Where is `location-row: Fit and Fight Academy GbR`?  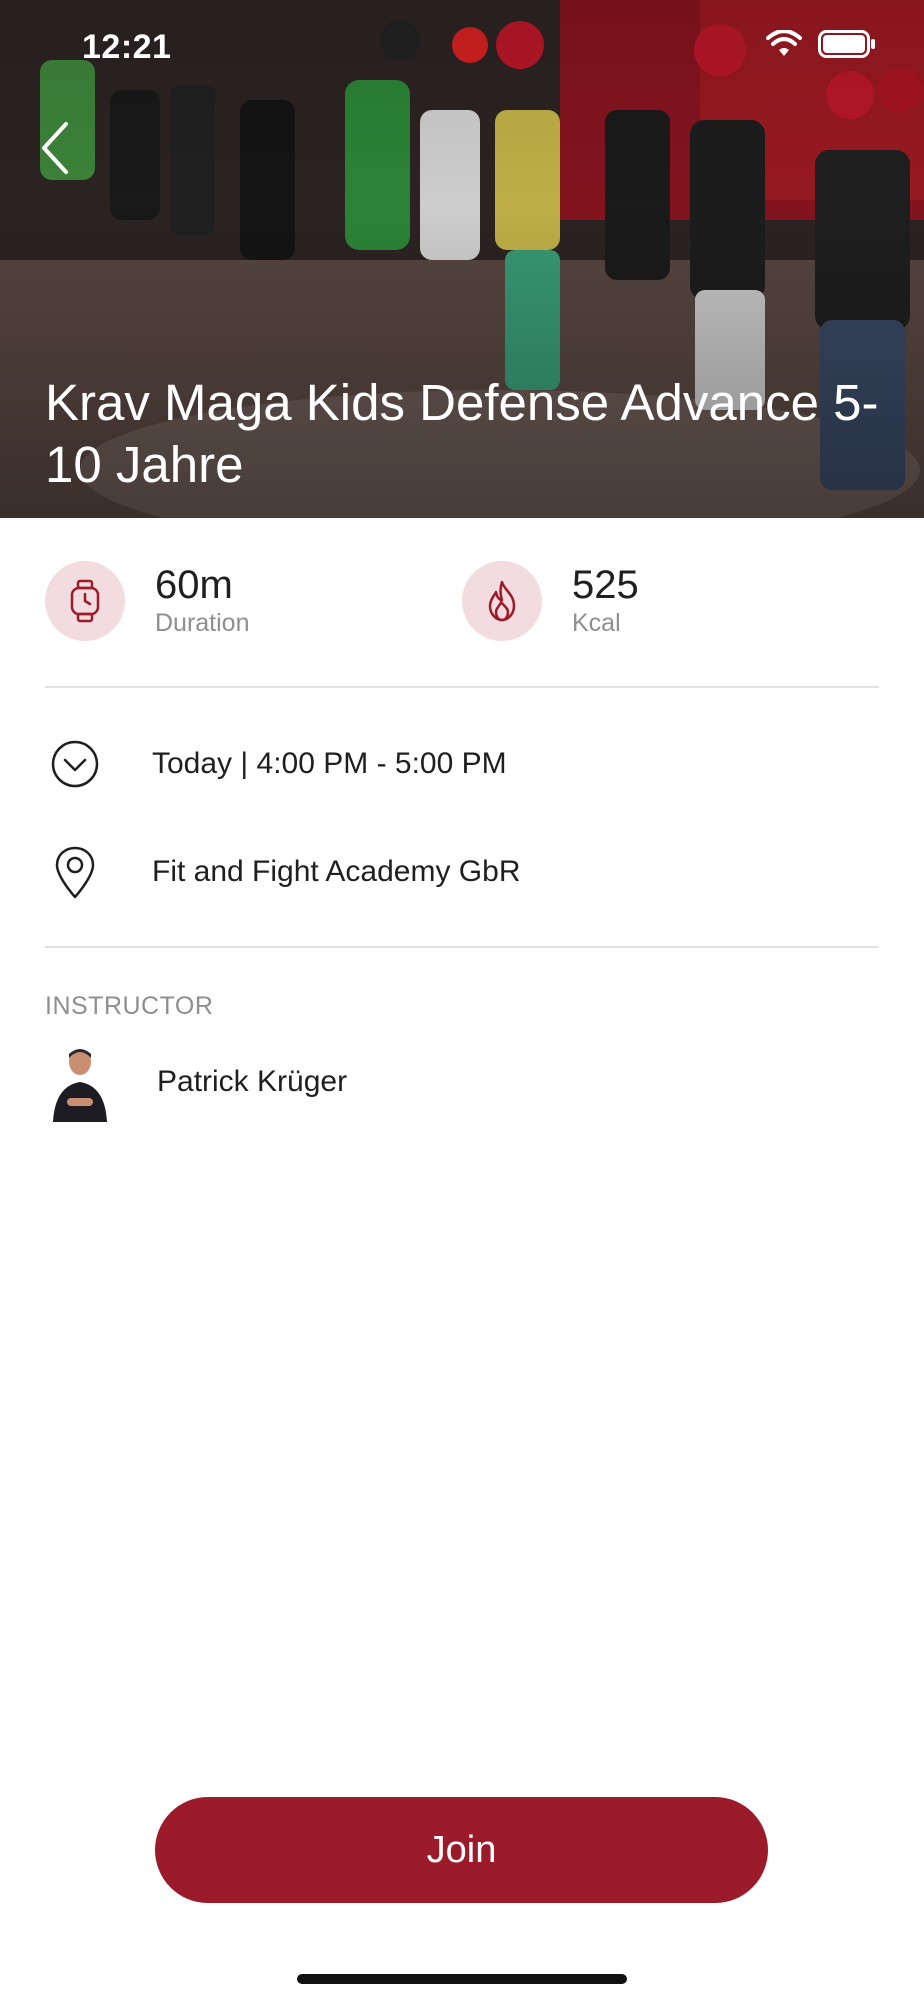 location-row: Fit and Fight Academy GbR is located at coordinates (462, 872).